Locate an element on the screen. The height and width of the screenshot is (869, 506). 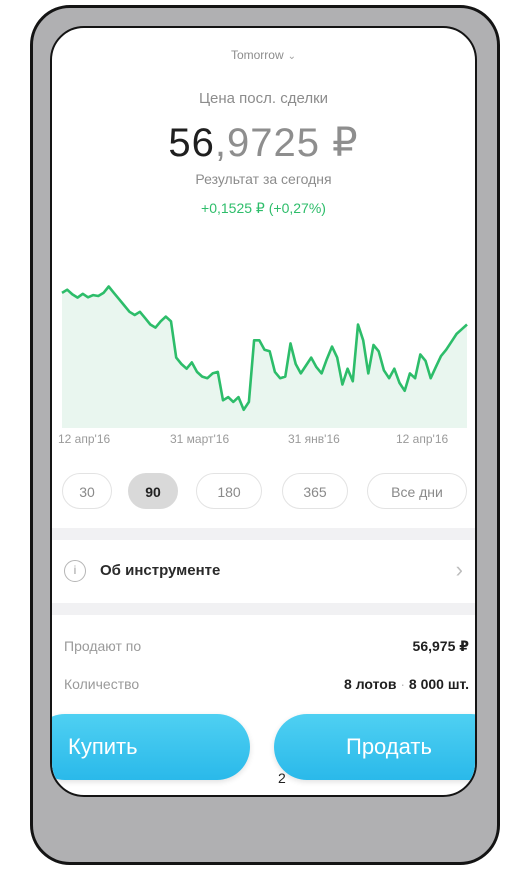
last-trade-label: Цена посл. сделки is located at coordinates (263, 98).